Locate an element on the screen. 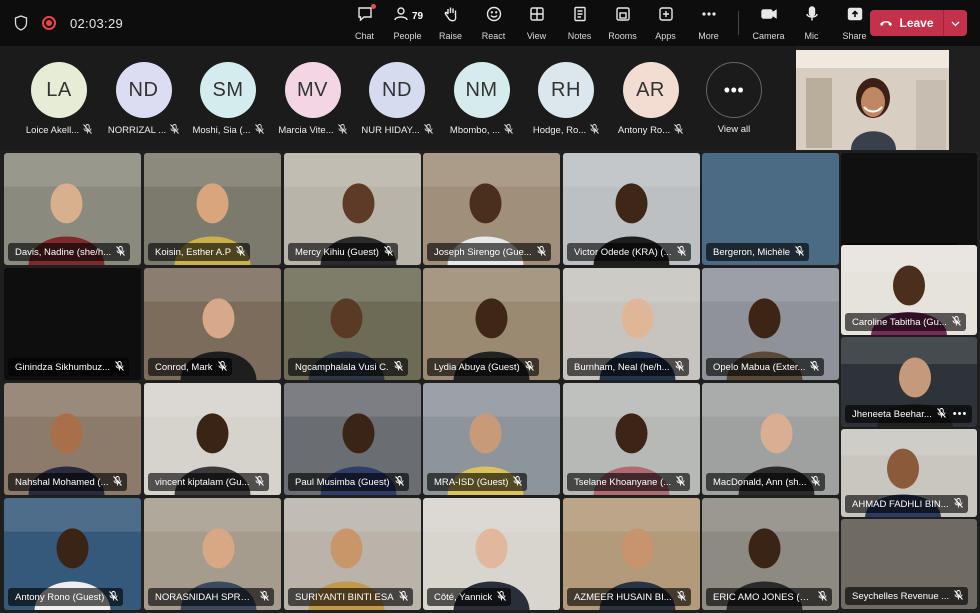  camera-label: Camera is located at coordinates (768, 36).